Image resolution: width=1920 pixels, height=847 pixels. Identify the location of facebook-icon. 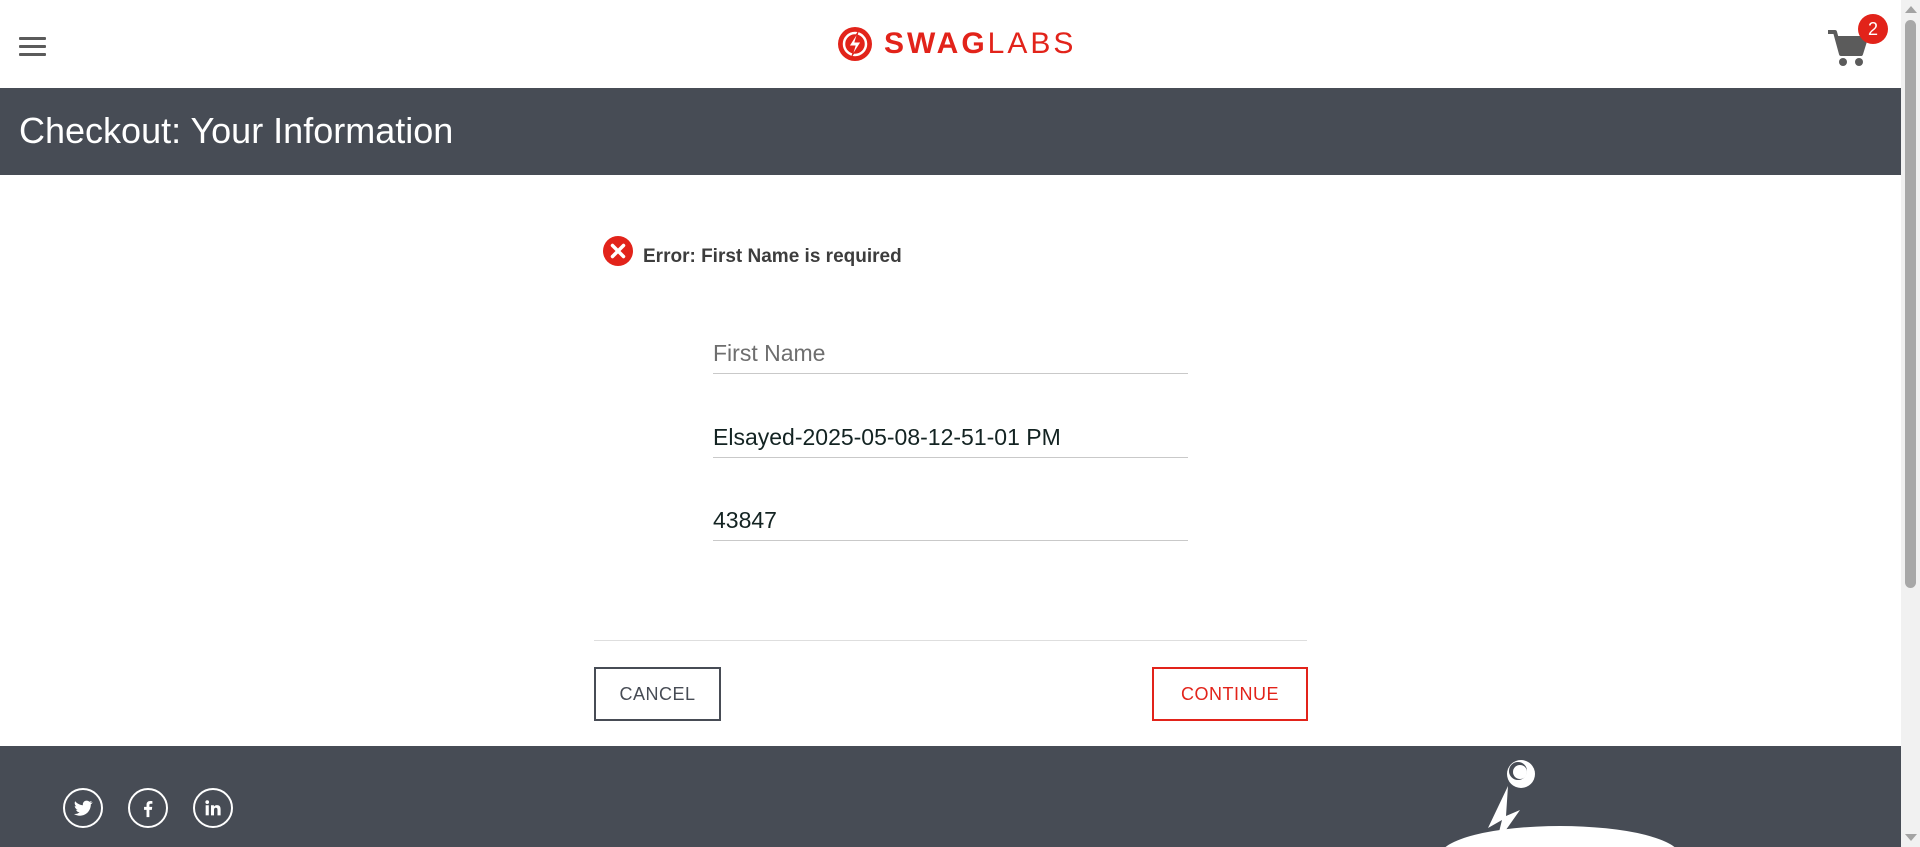
(148, 809).